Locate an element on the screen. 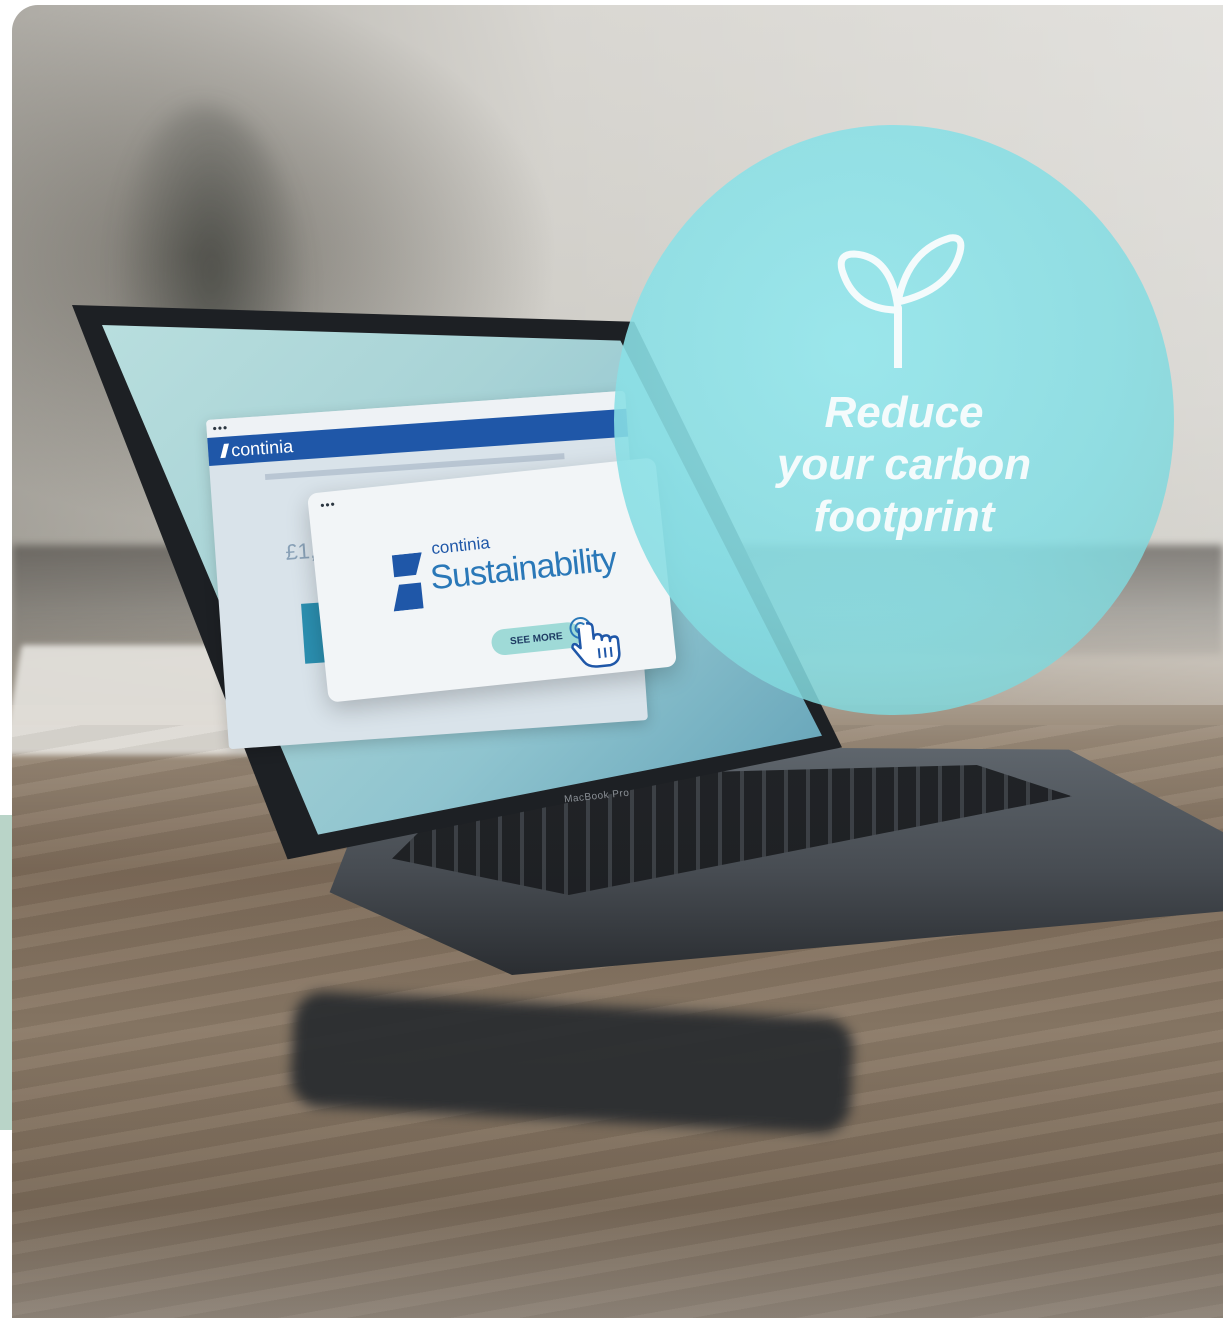  headline-line-3: footprint is located at coordinates (904, 516).